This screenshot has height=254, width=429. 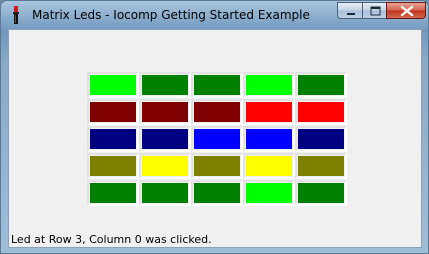 I want to click on led-r2-c0, so click(x=113, y=139).